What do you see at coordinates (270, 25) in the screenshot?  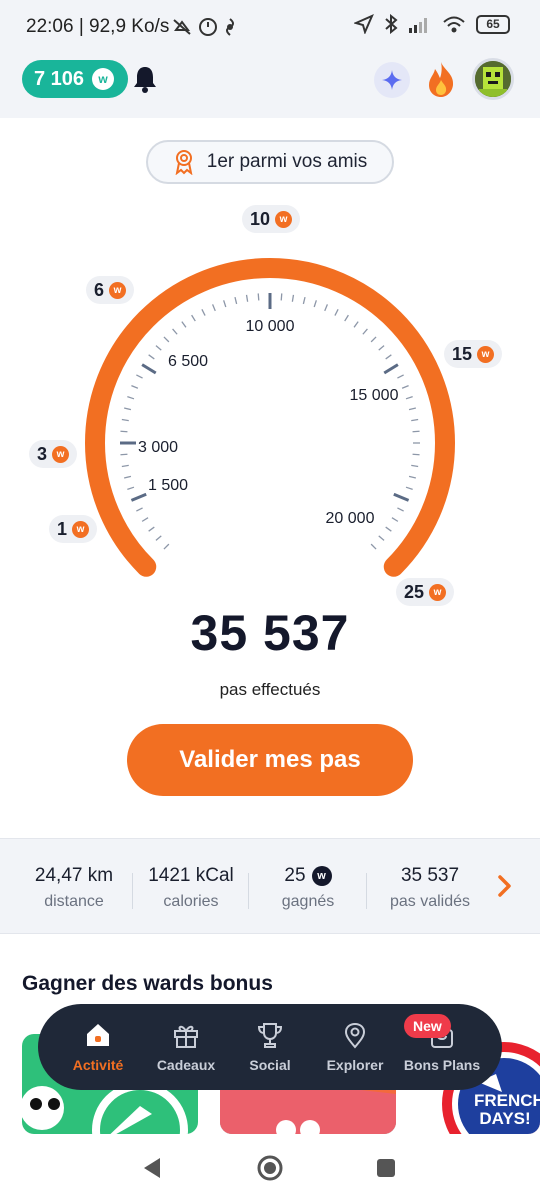 I see `status-bar: 22:06 | 92,9 Ko/s 65` at bounding box center [270, 25].